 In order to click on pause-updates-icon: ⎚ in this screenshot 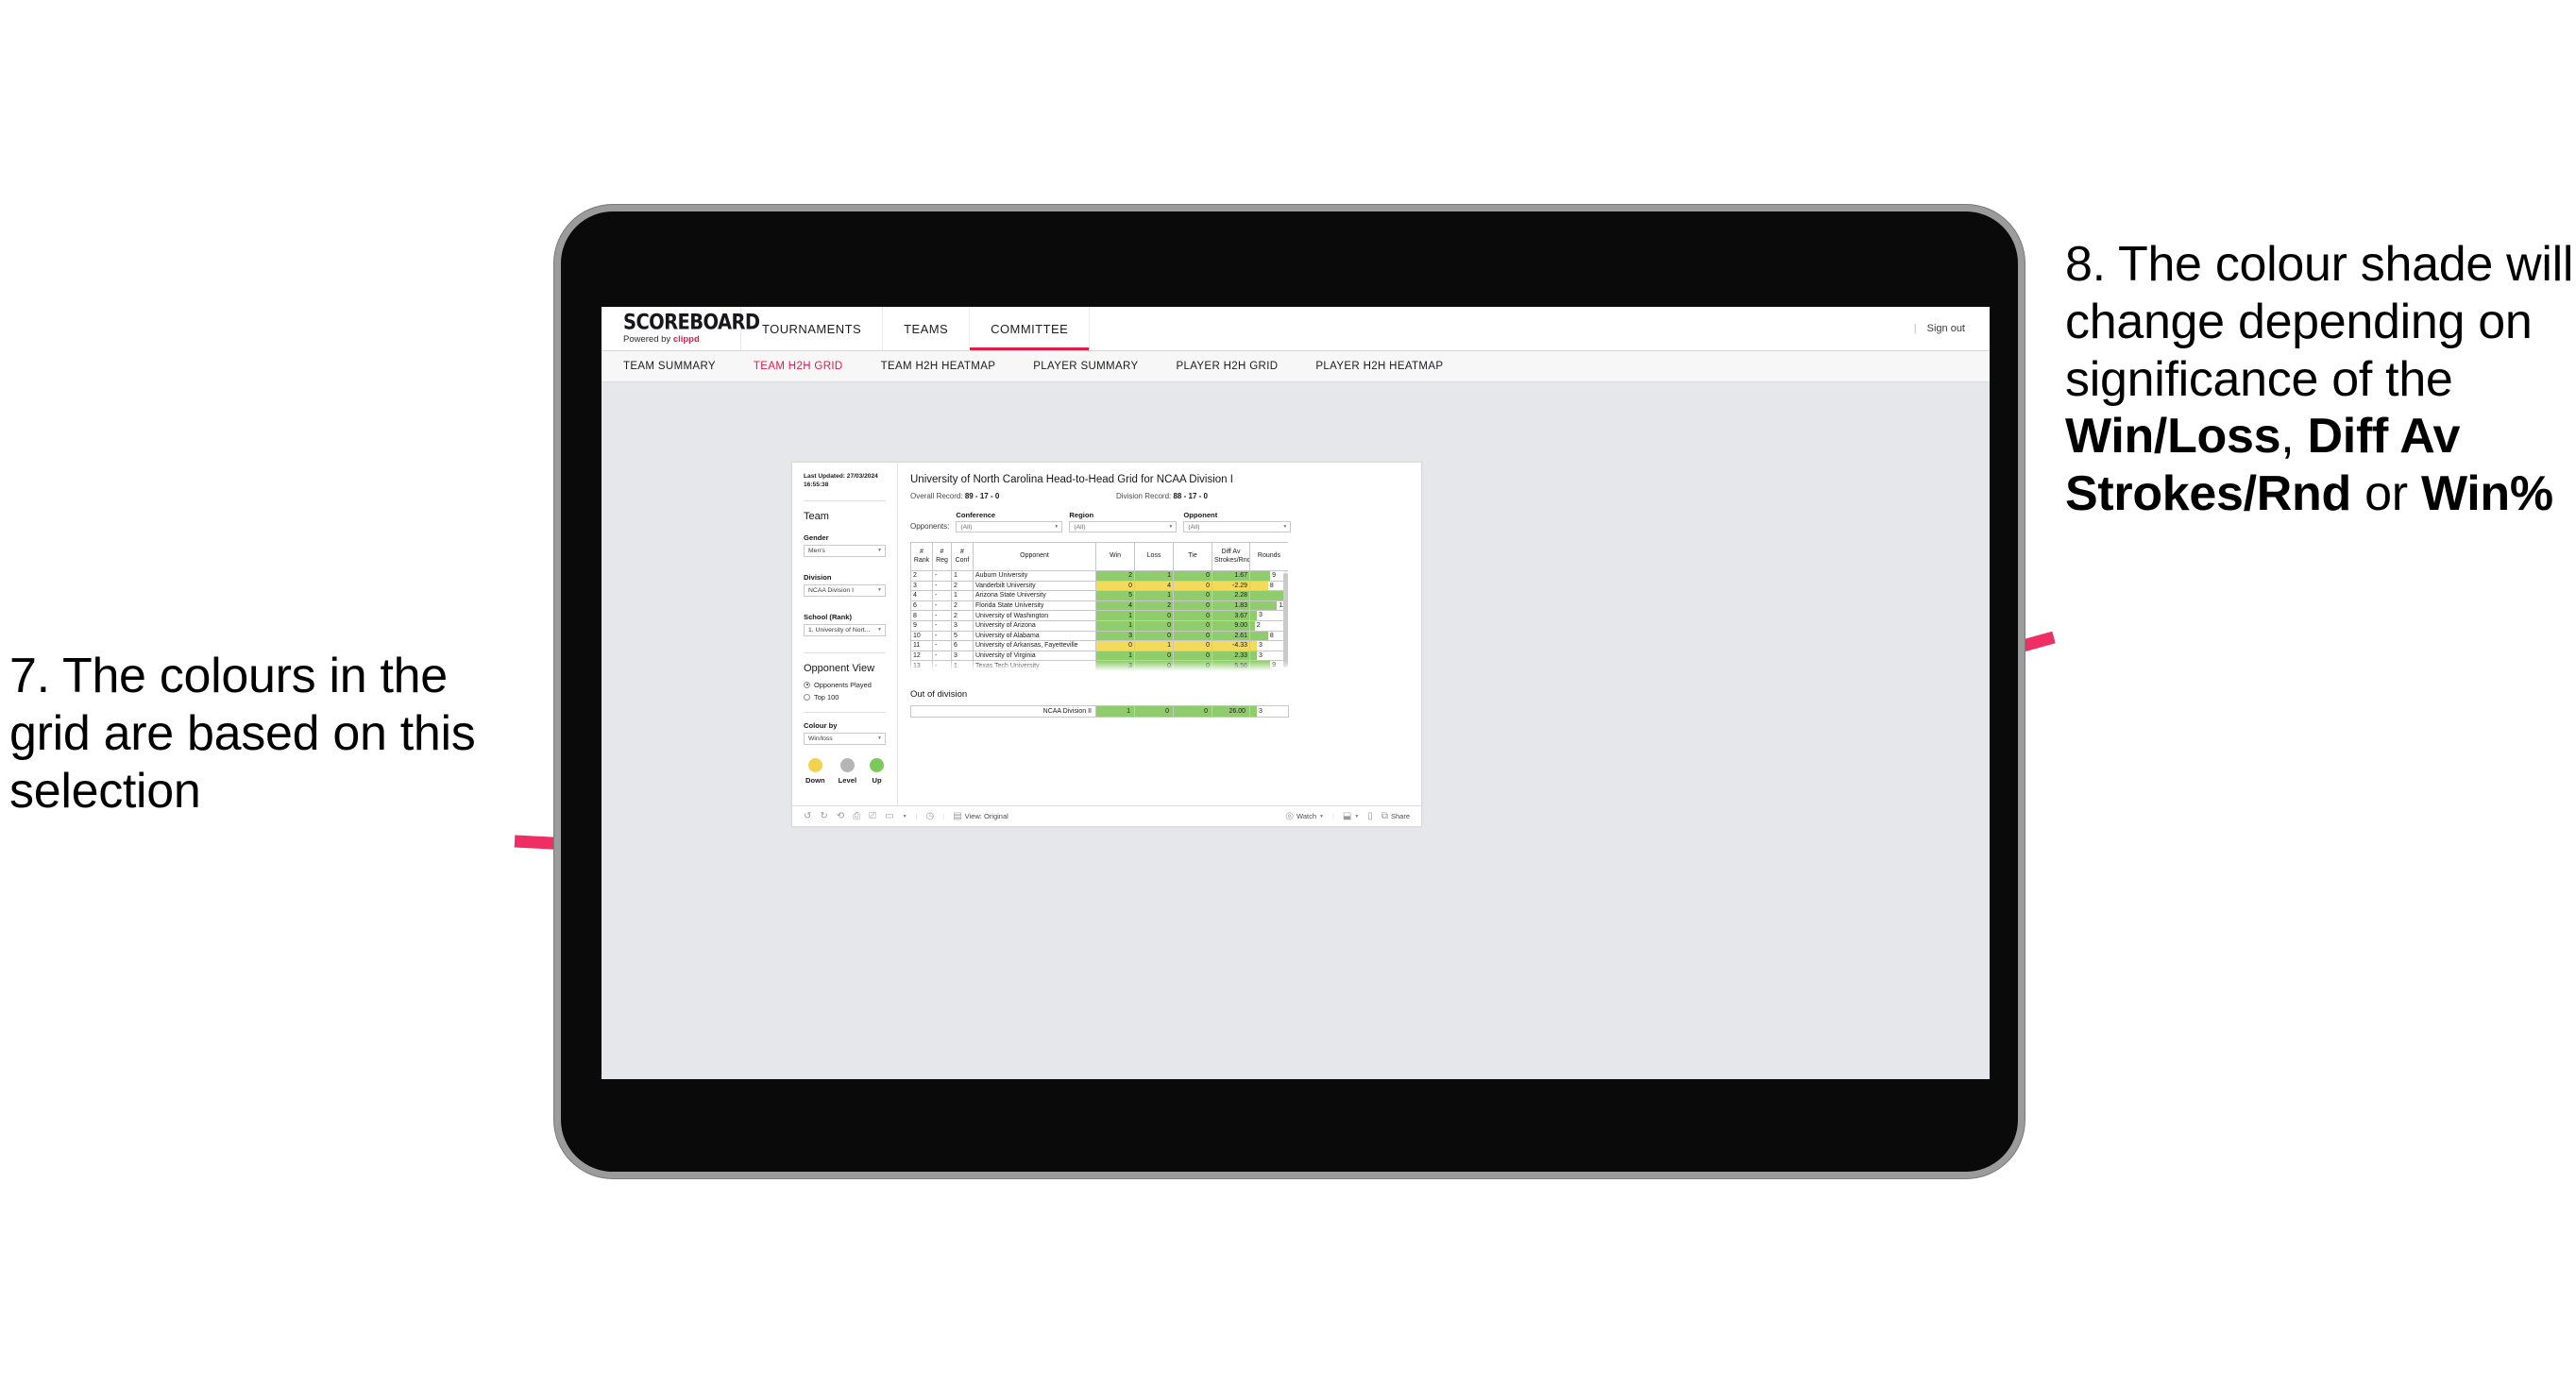, I will do `click(872, 816)`.